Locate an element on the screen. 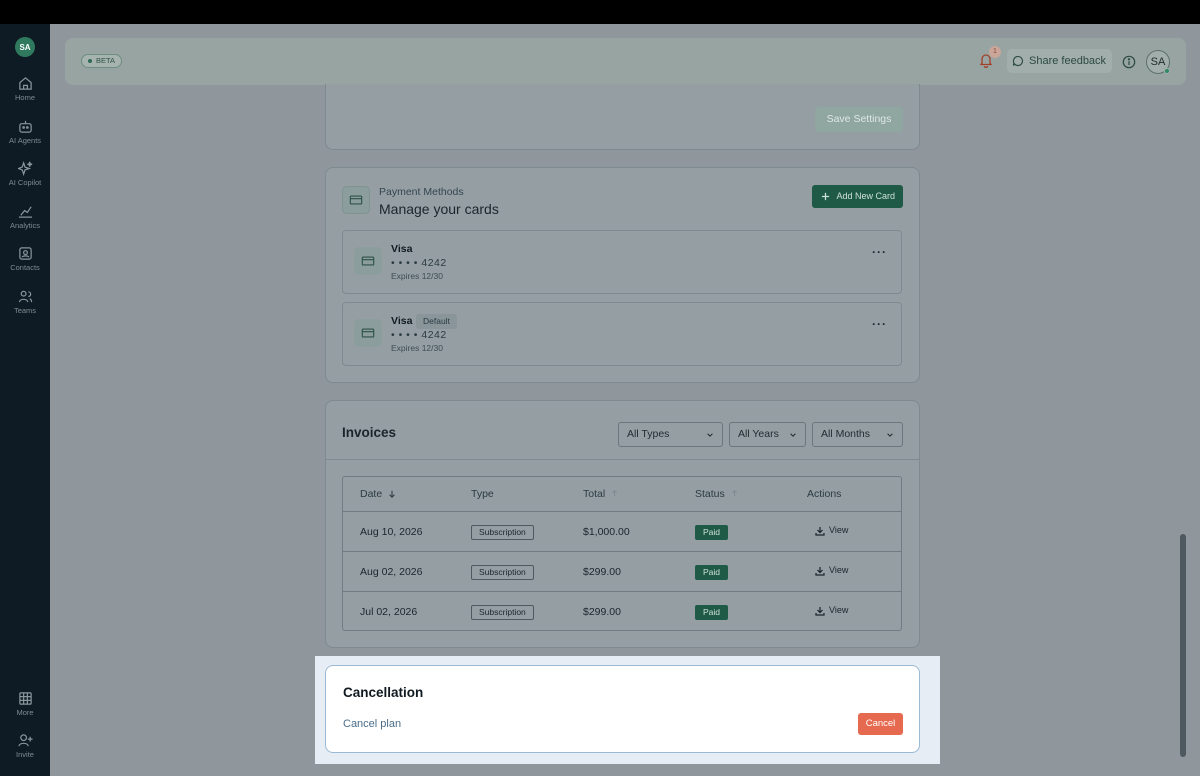  add-new-card-button: Add New Card is located at coordinates (857, 196).